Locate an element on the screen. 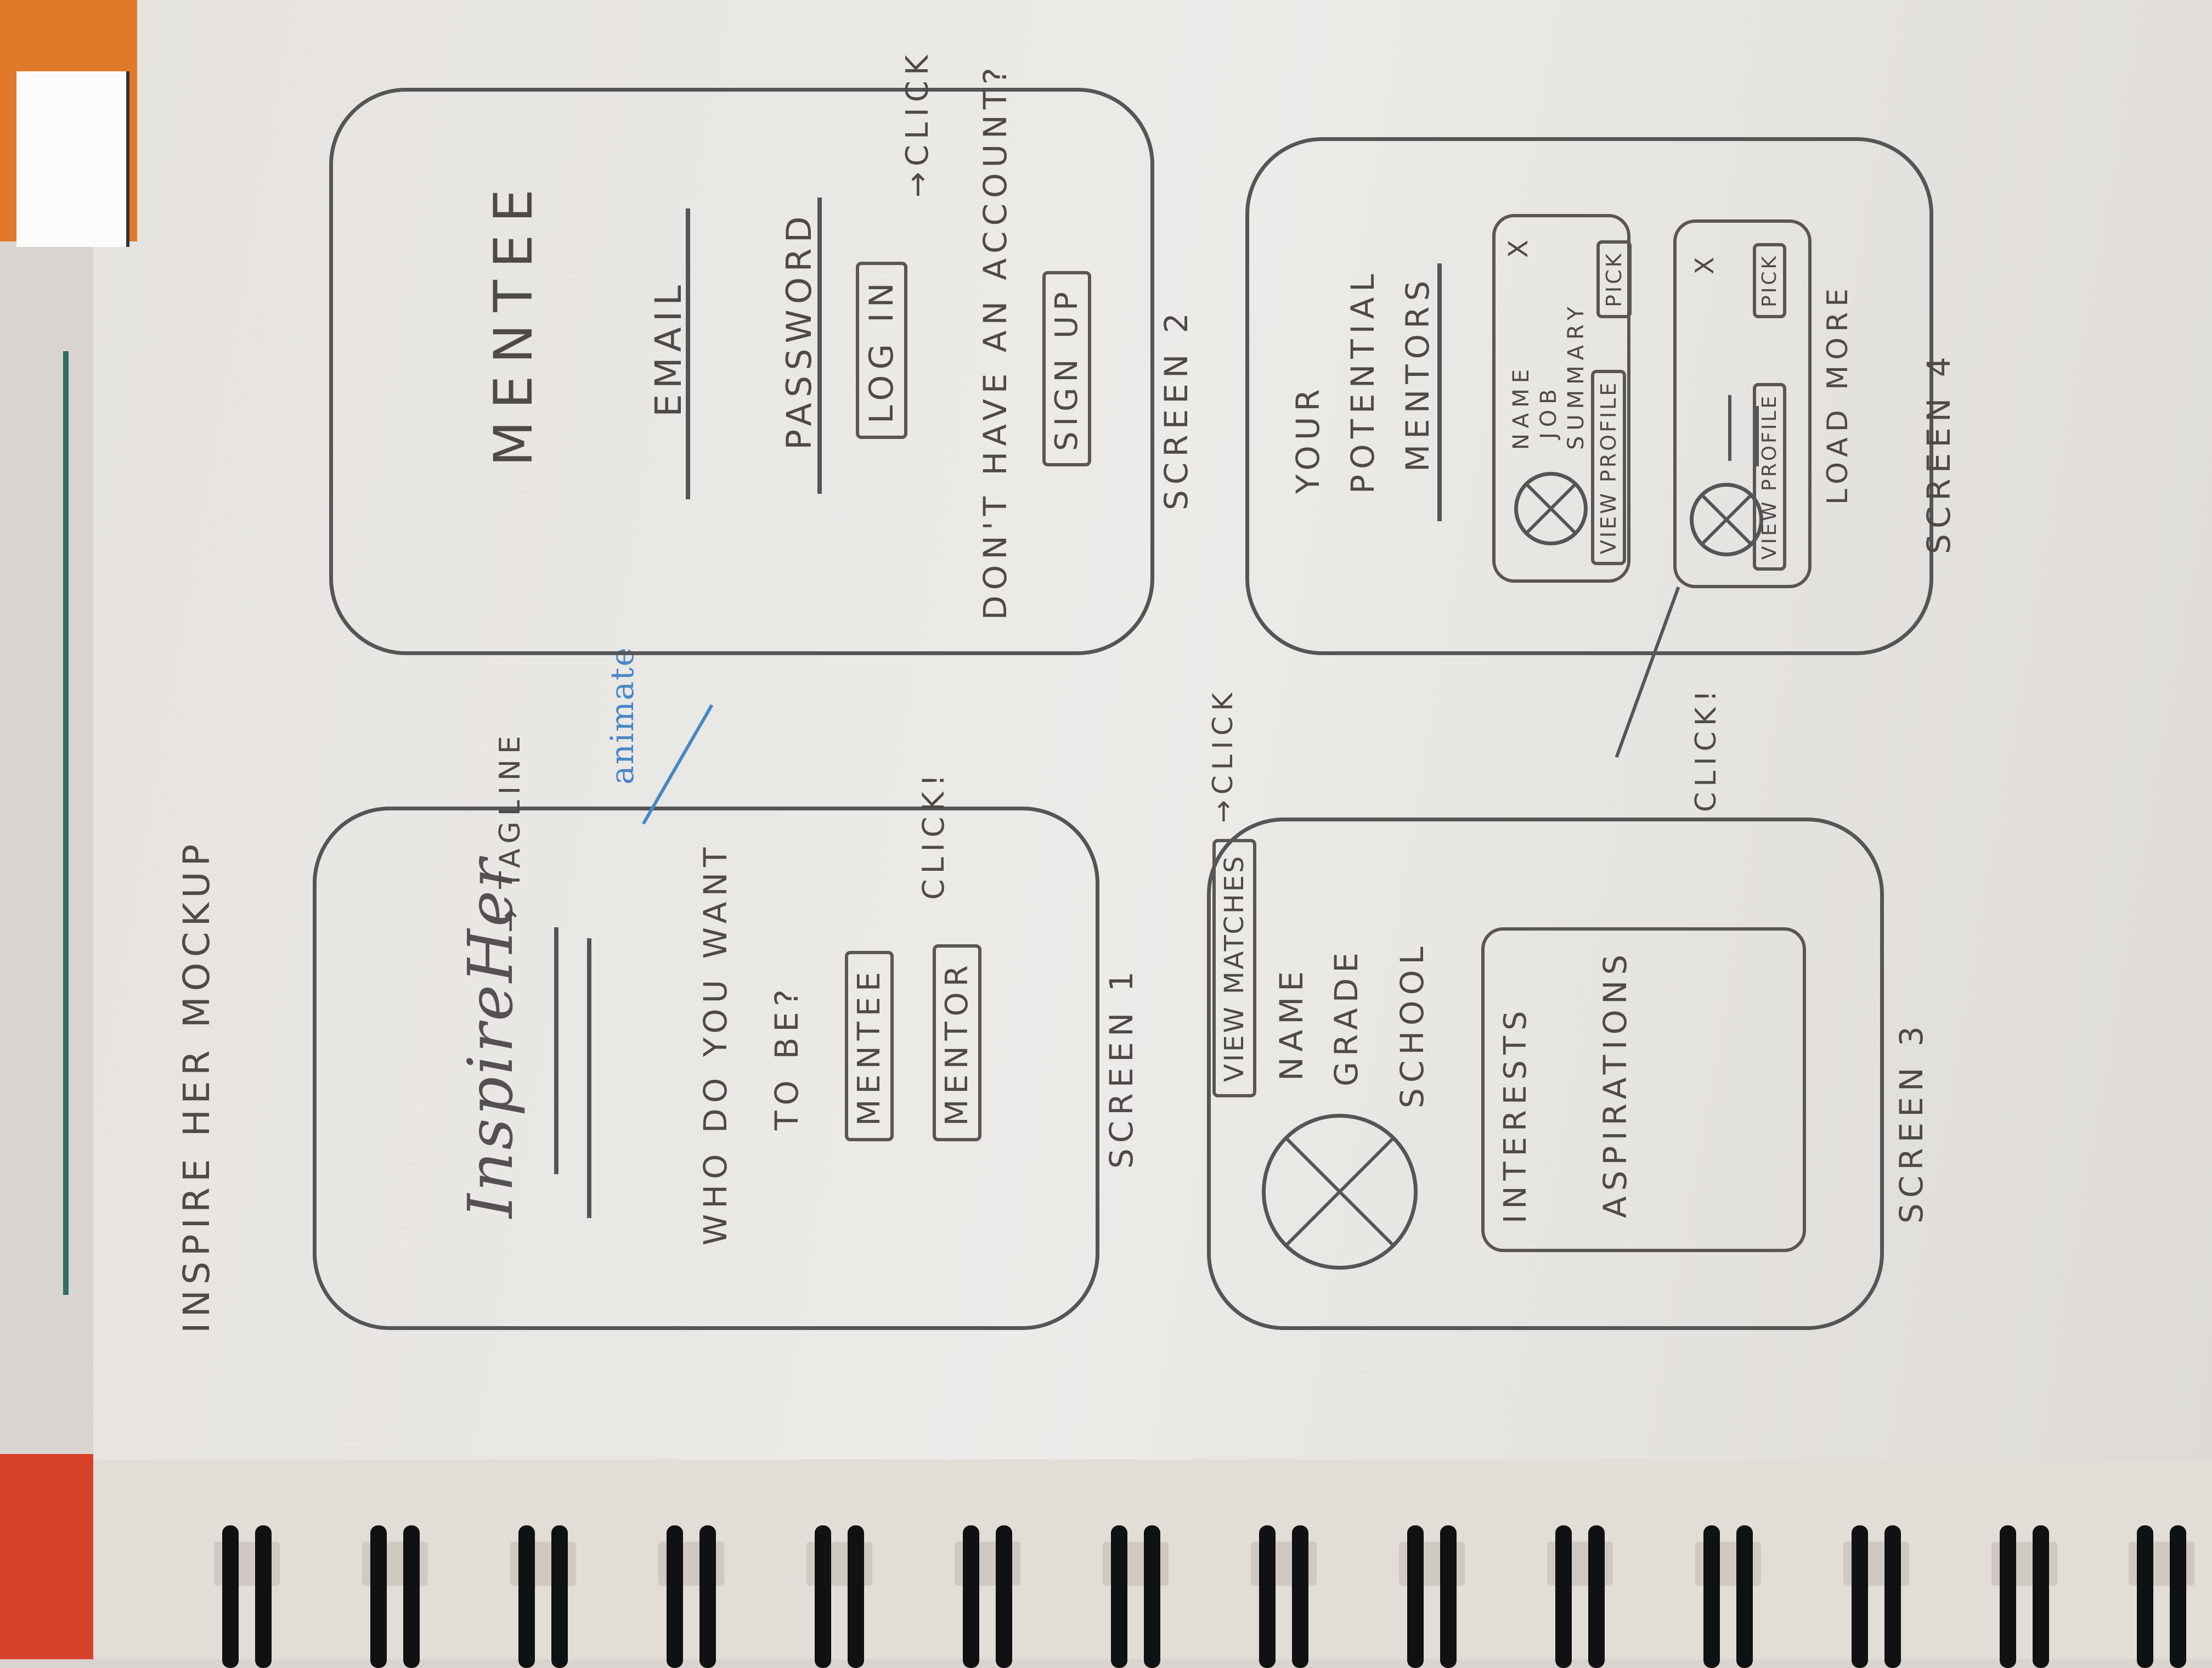  avatar-placeholder is located at coordinates (1340, 1192).